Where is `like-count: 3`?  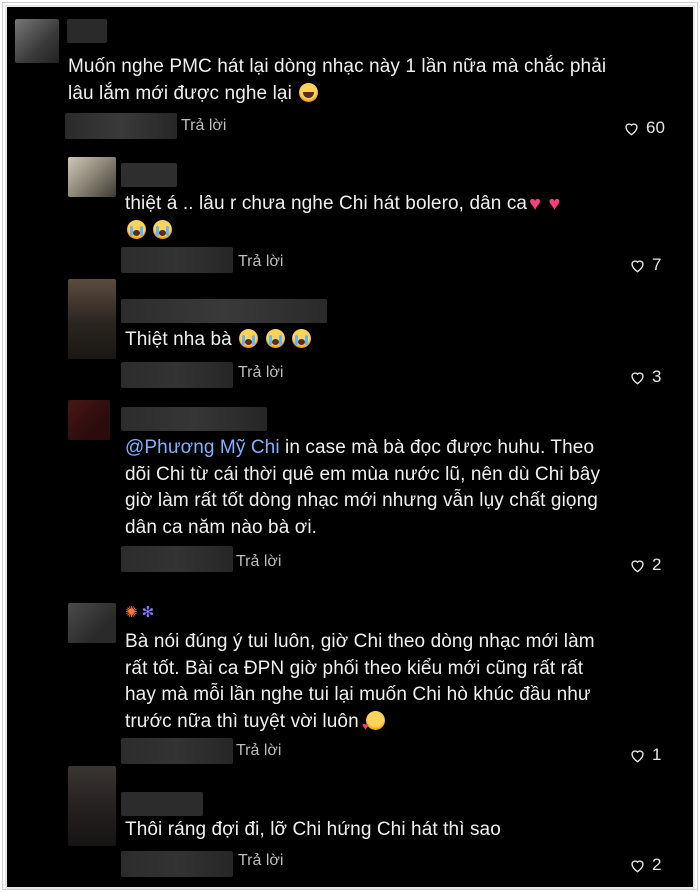 like-count: 3 is located at coordinates (657, 376).